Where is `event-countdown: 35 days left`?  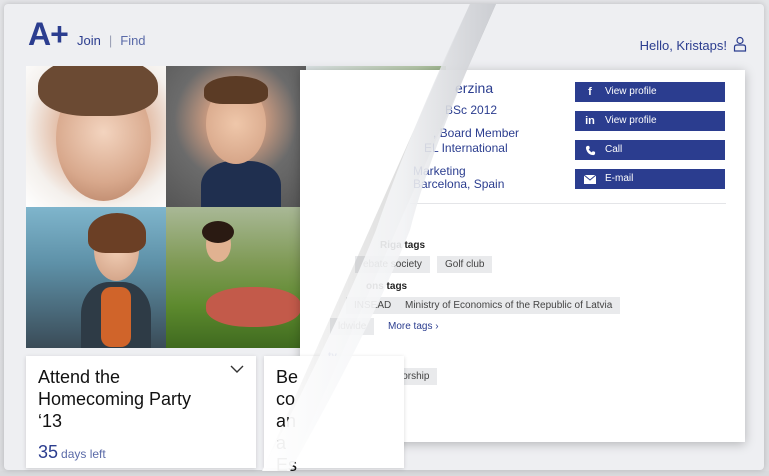 event-countdown: 35 days left is located at coordinates (72, 452).